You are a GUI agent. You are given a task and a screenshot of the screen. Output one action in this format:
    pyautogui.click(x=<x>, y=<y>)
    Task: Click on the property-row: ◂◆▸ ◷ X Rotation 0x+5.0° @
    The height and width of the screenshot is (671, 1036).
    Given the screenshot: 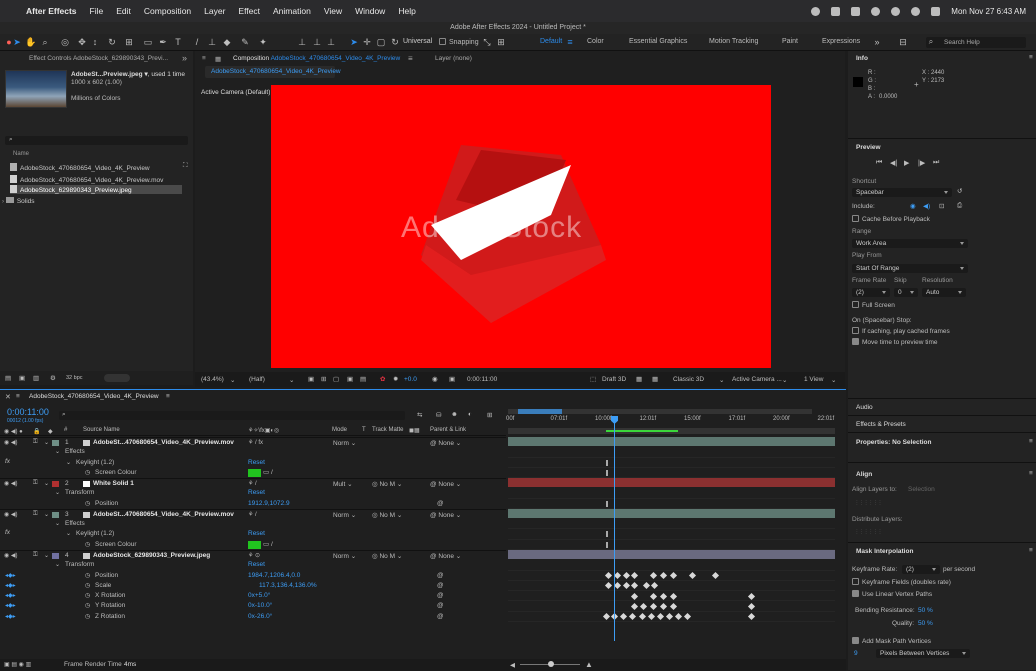 What is the action you would take?
    pyautogui.click(x=253, y=596)
    